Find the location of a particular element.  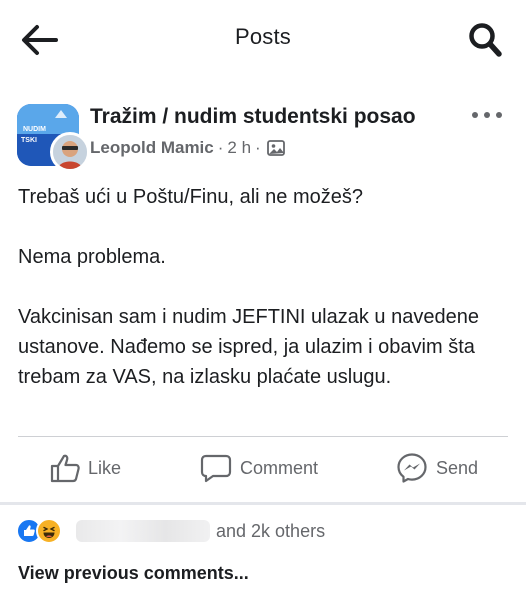

post-meta: Leopold Mamic · 2 h · is located at coordinates (187, 148).